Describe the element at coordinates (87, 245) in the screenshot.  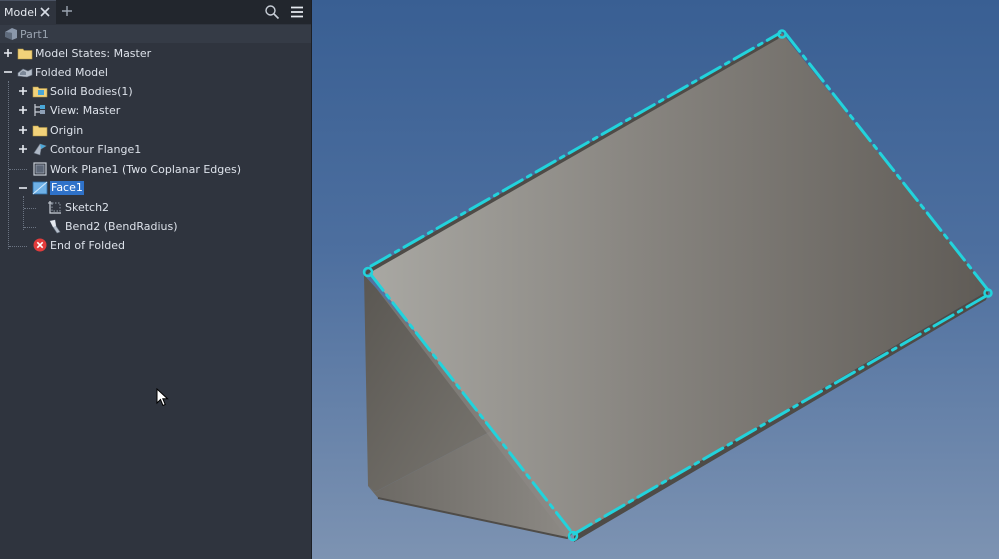
I see `tree-item-label: End of Folded` at that location.